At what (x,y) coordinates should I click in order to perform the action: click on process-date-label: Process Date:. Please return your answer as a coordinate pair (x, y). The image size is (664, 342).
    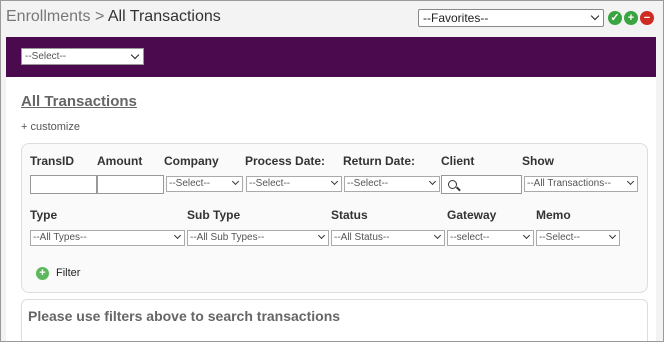
    Looking at the image, I should click on (285, 161).